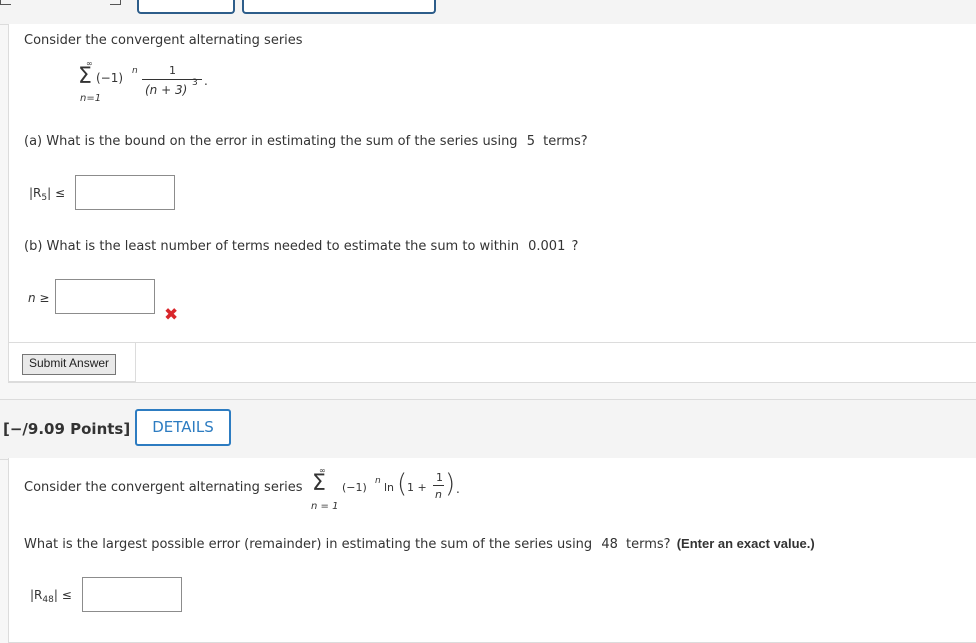  Describe the element at coordinates (648, 544) in the screenshot. I see `q2-suffix: terms?` at that location.